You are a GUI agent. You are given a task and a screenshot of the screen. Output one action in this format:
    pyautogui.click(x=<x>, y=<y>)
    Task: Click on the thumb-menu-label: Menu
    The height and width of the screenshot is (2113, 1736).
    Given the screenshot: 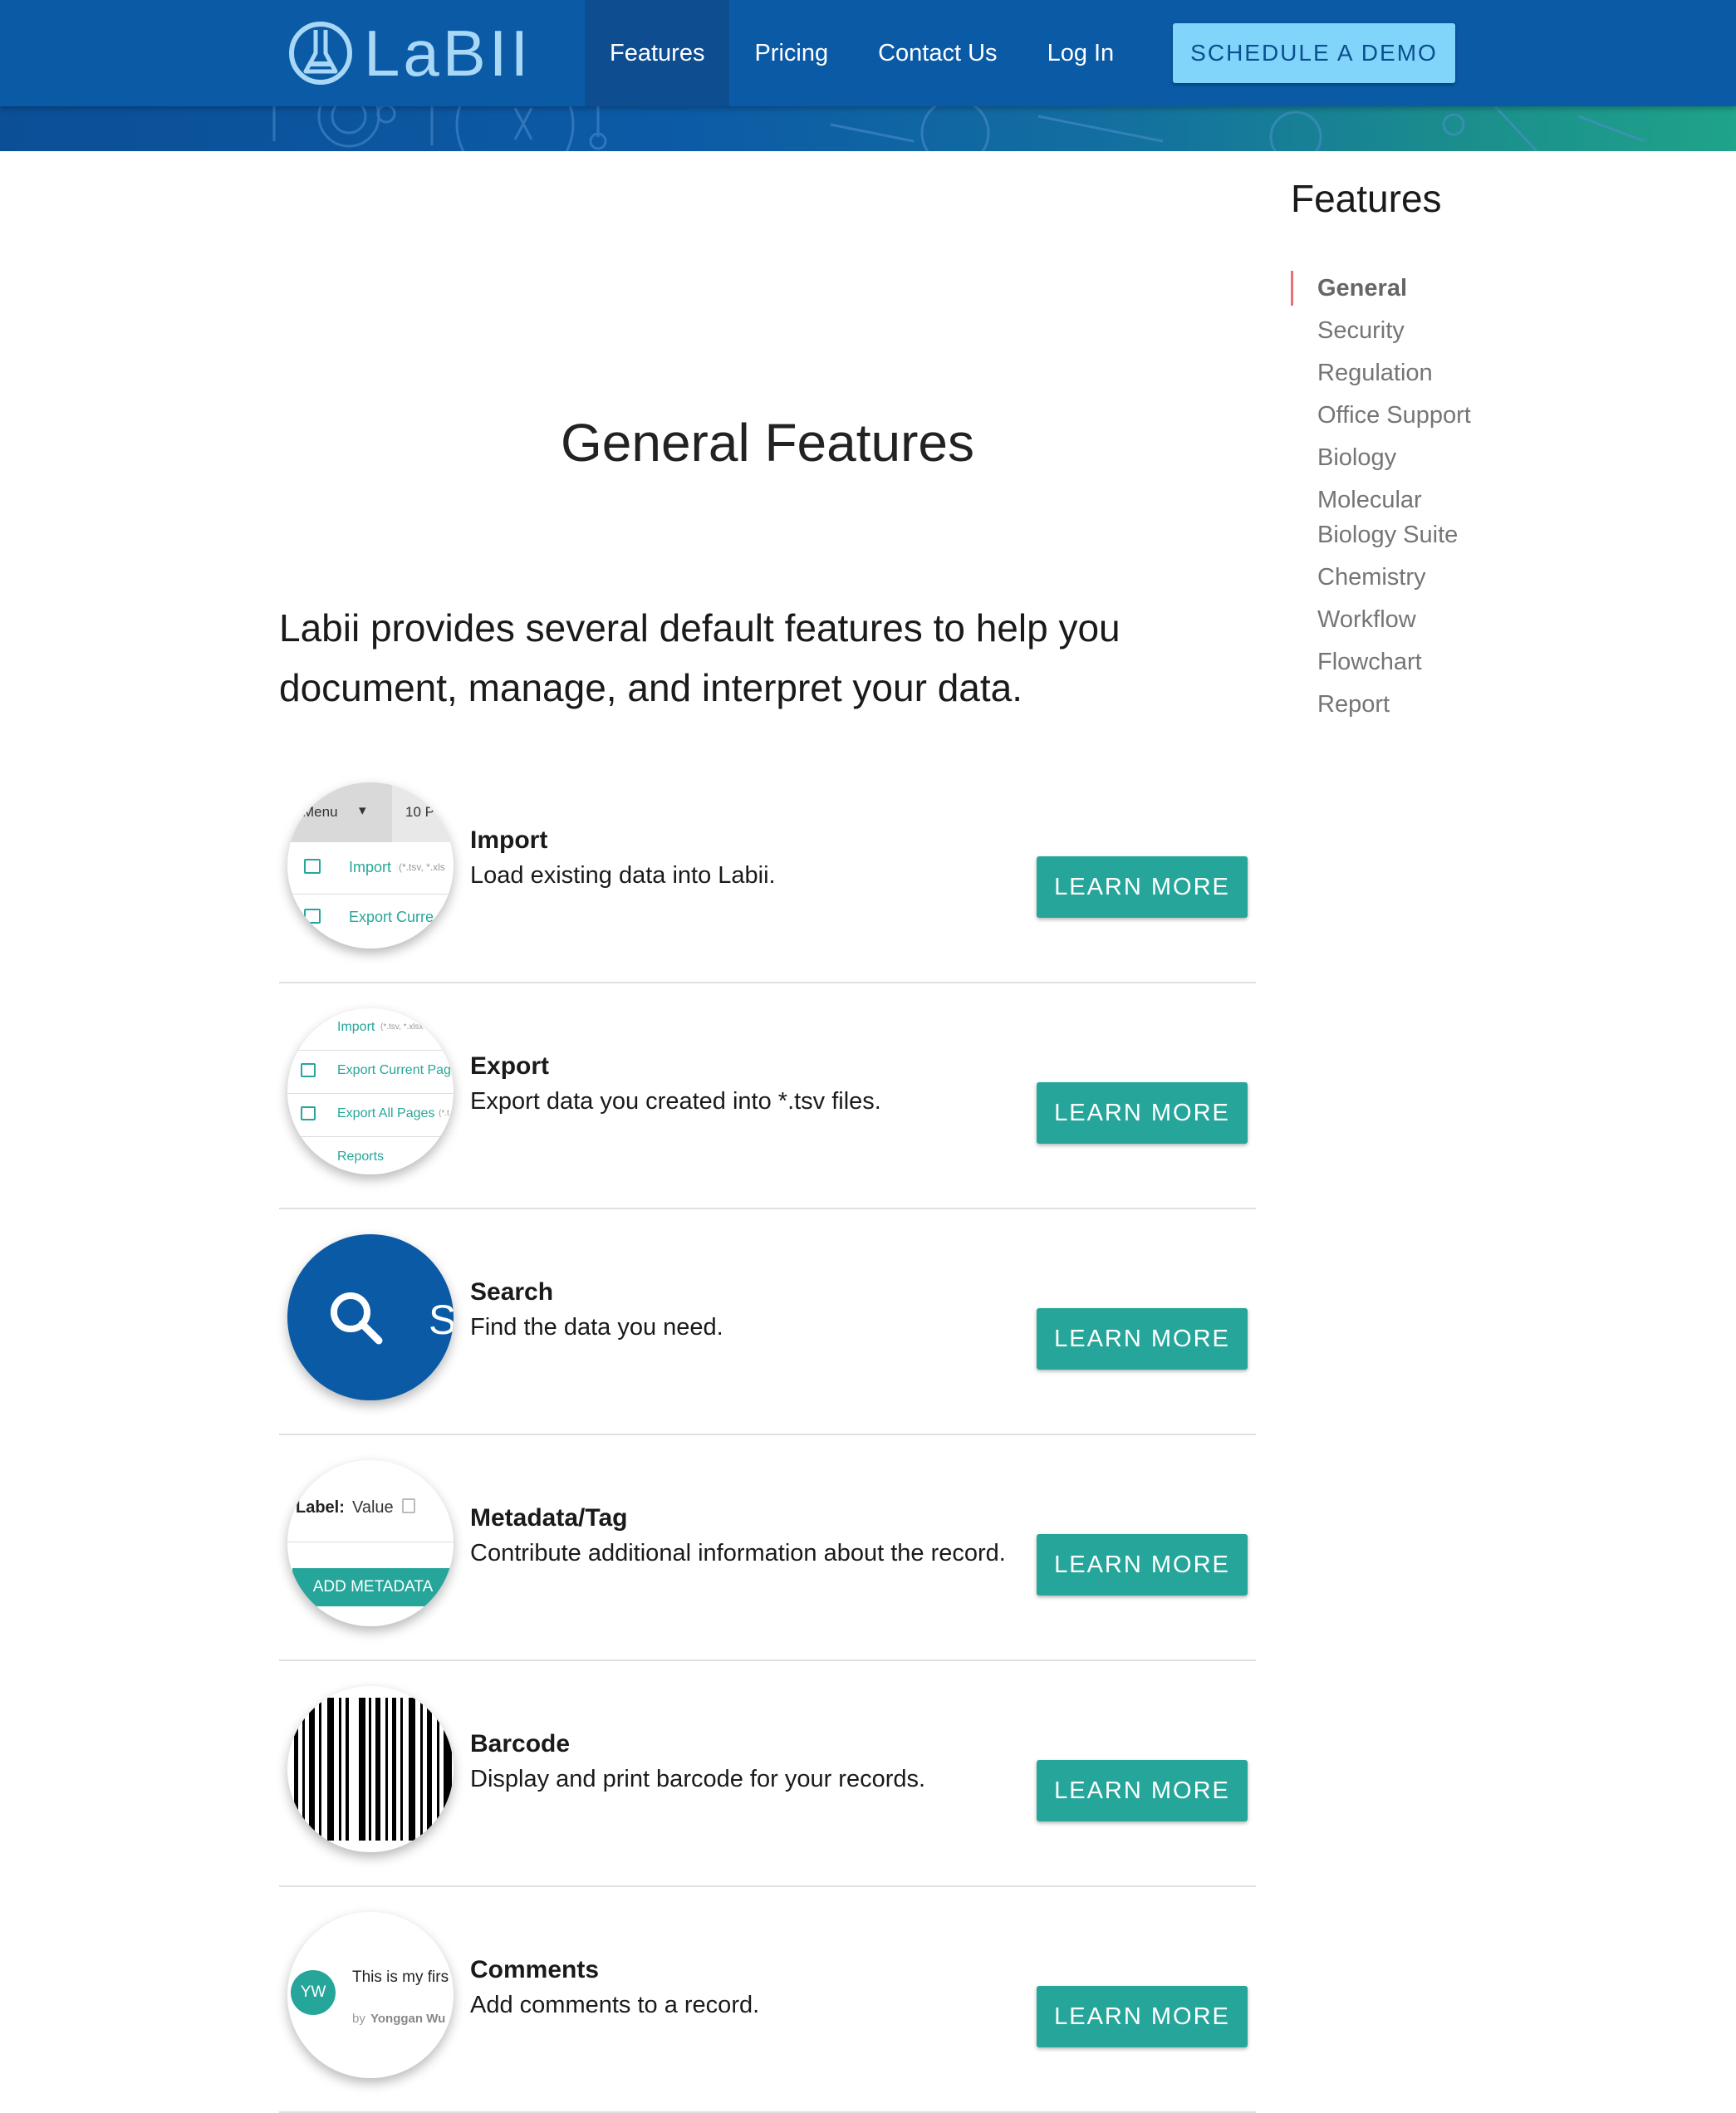 What is the action you would take?
    pyautogui.click(x=320, y=812)
    